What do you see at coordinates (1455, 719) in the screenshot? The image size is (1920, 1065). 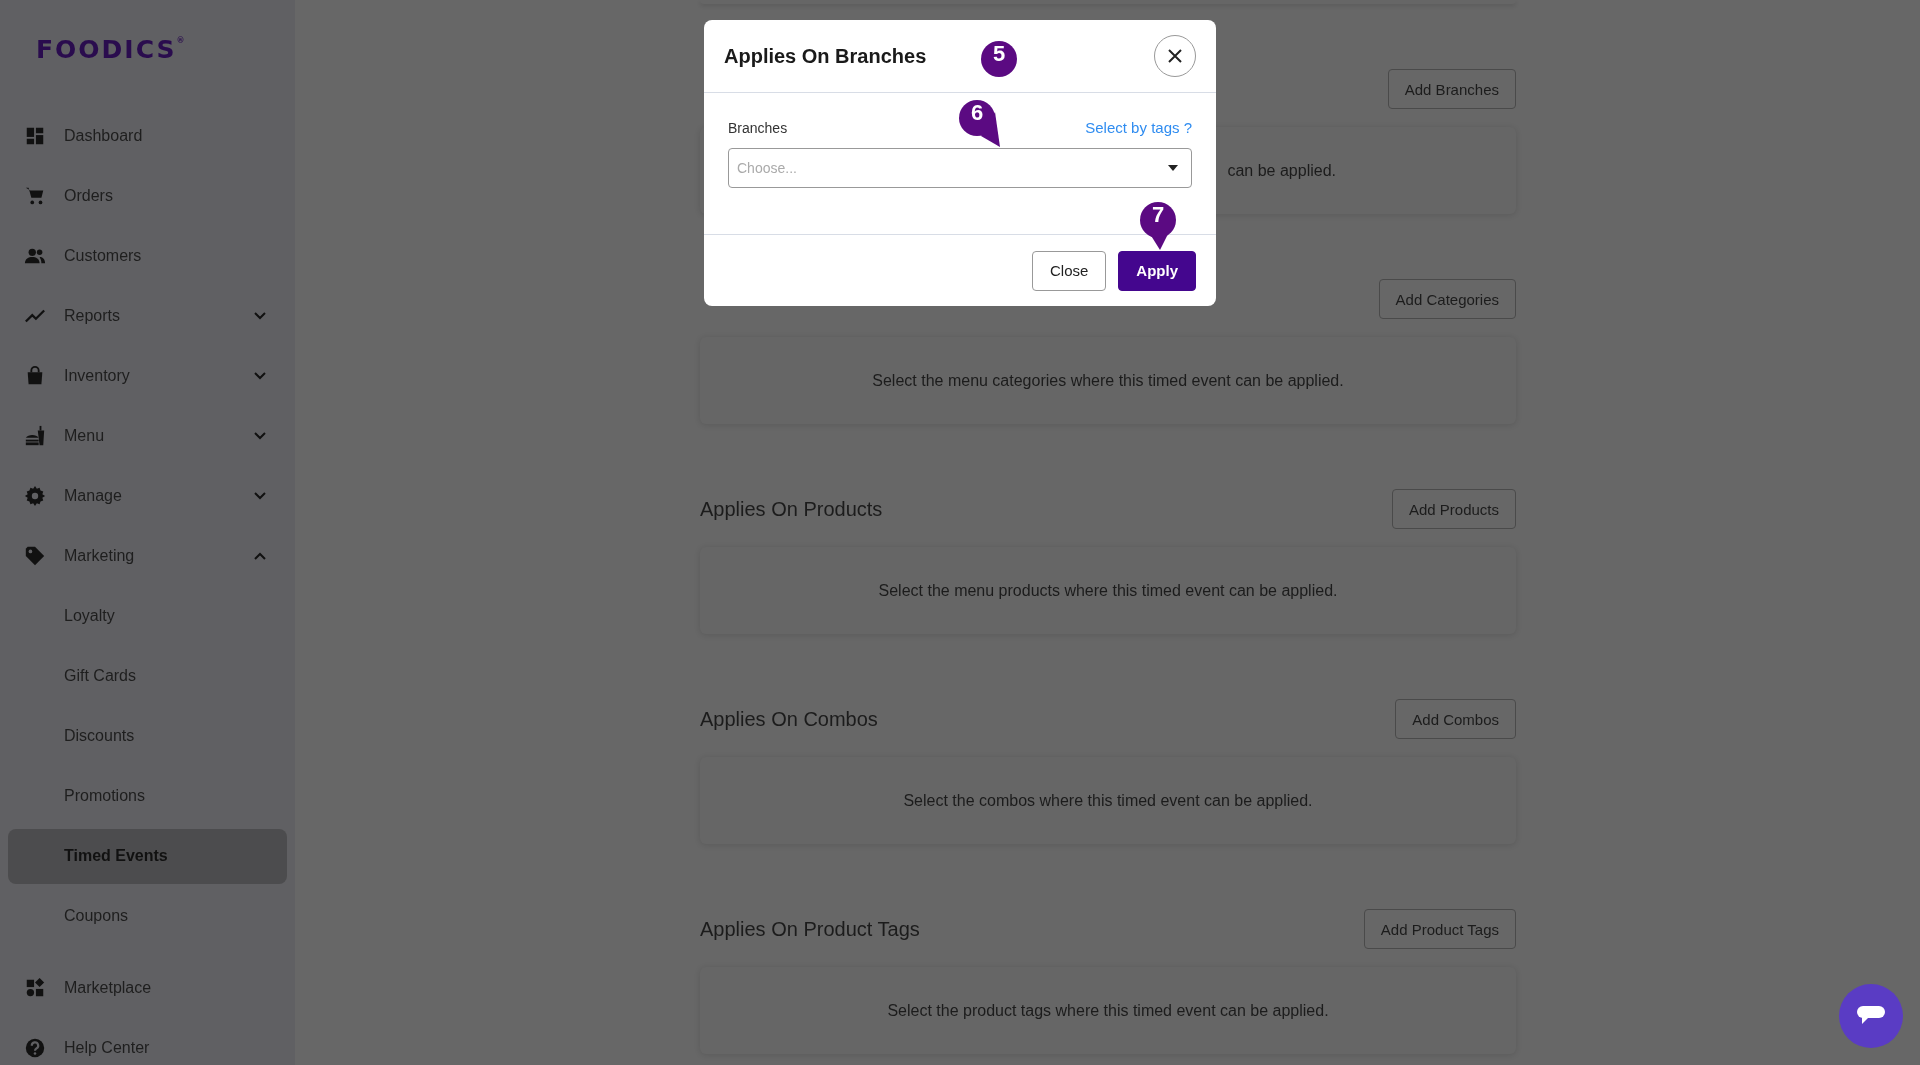 I see `add-button: Add Combos` at bounding box center [1455, 719].